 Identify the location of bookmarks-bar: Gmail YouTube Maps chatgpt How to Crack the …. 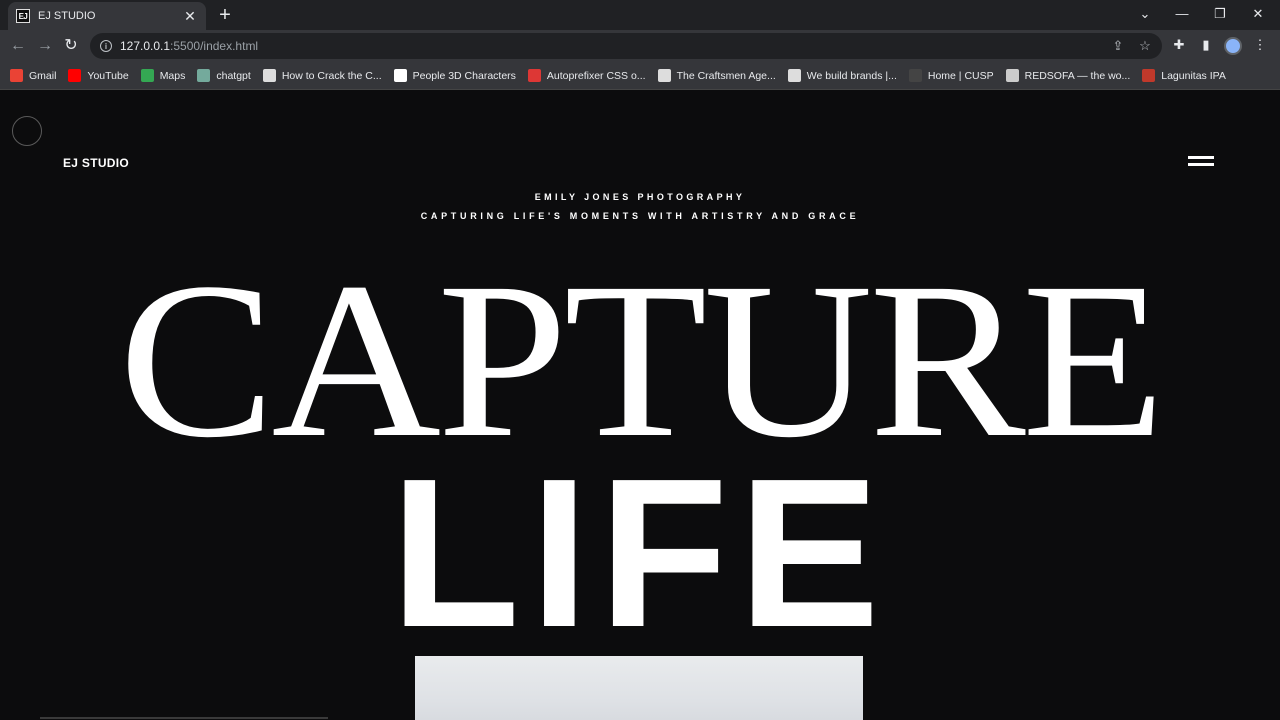
(640, 76).